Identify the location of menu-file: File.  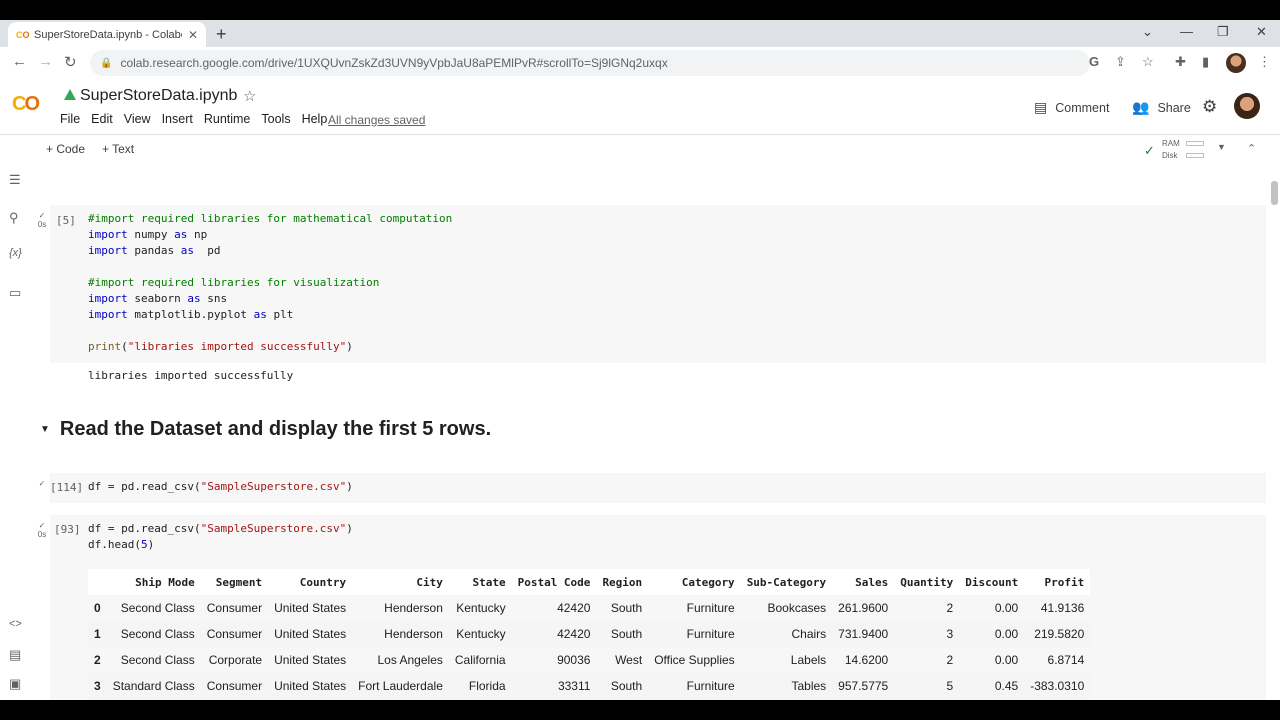
(70, 119).